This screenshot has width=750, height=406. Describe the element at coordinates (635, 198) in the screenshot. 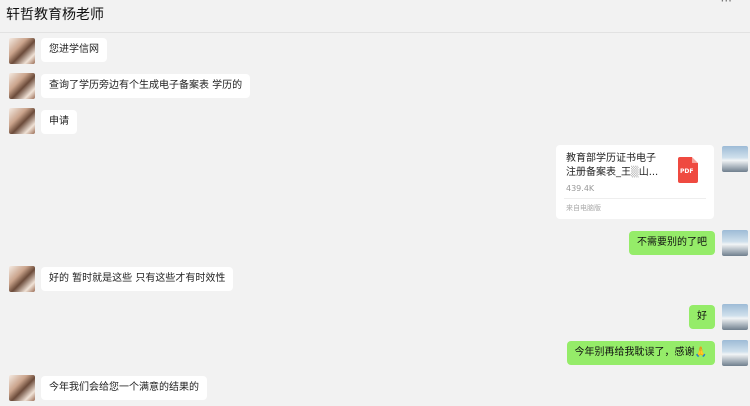

I see `divider` at that location.